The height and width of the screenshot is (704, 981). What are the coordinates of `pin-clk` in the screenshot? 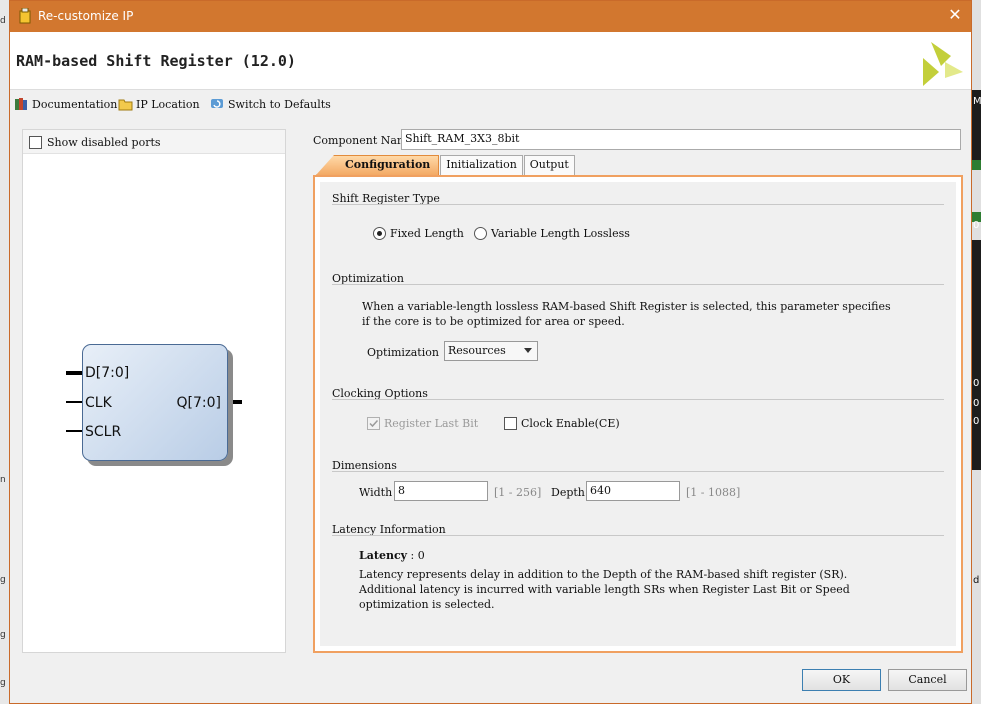 It's located at (74, 402).